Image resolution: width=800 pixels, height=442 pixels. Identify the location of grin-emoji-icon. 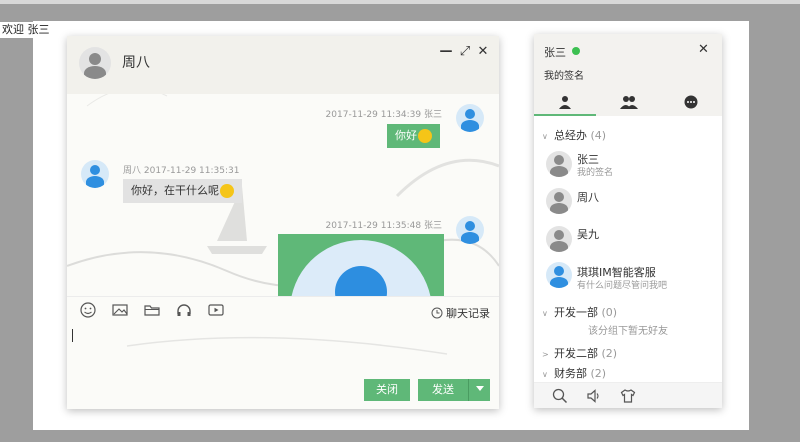
(425, 136).